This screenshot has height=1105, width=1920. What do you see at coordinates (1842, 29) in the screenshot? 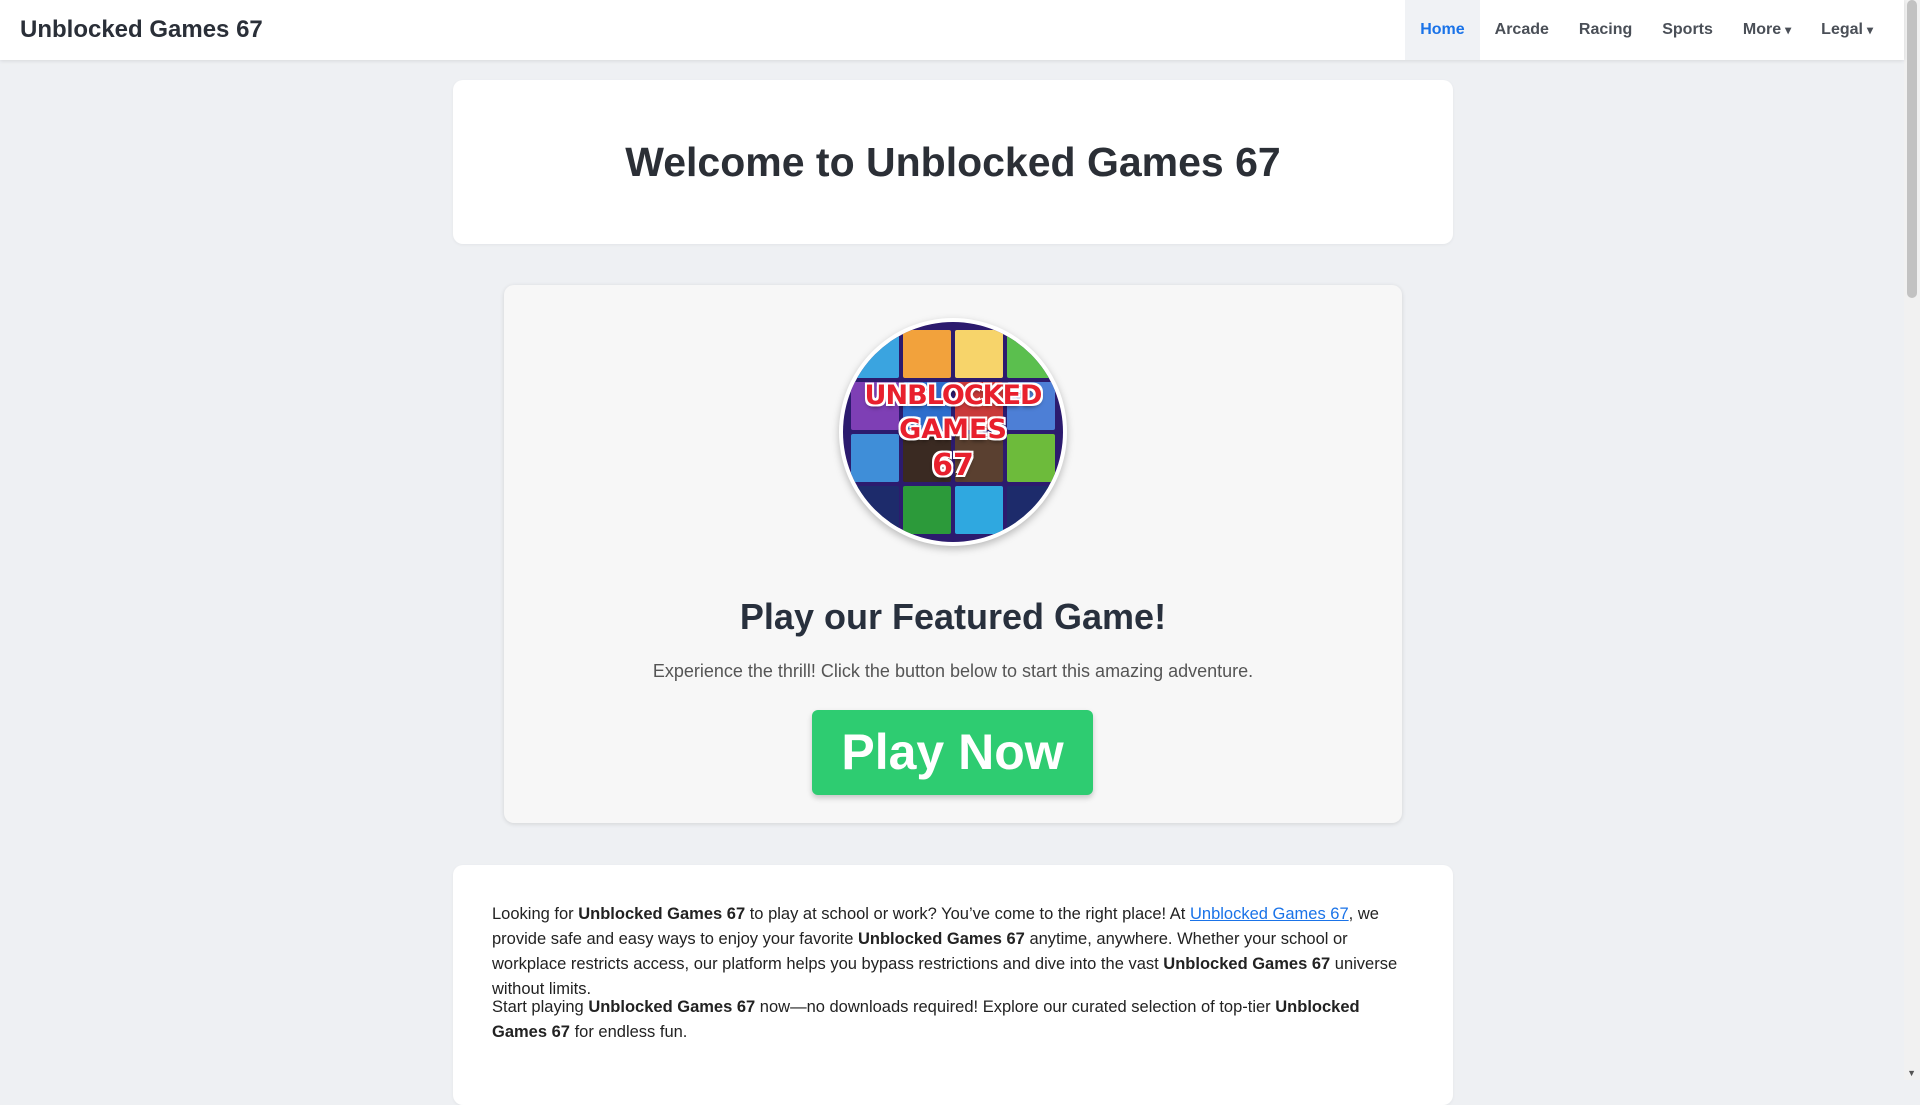
I see `nav-item-label: Legal` at bounding box center [1842, 29].